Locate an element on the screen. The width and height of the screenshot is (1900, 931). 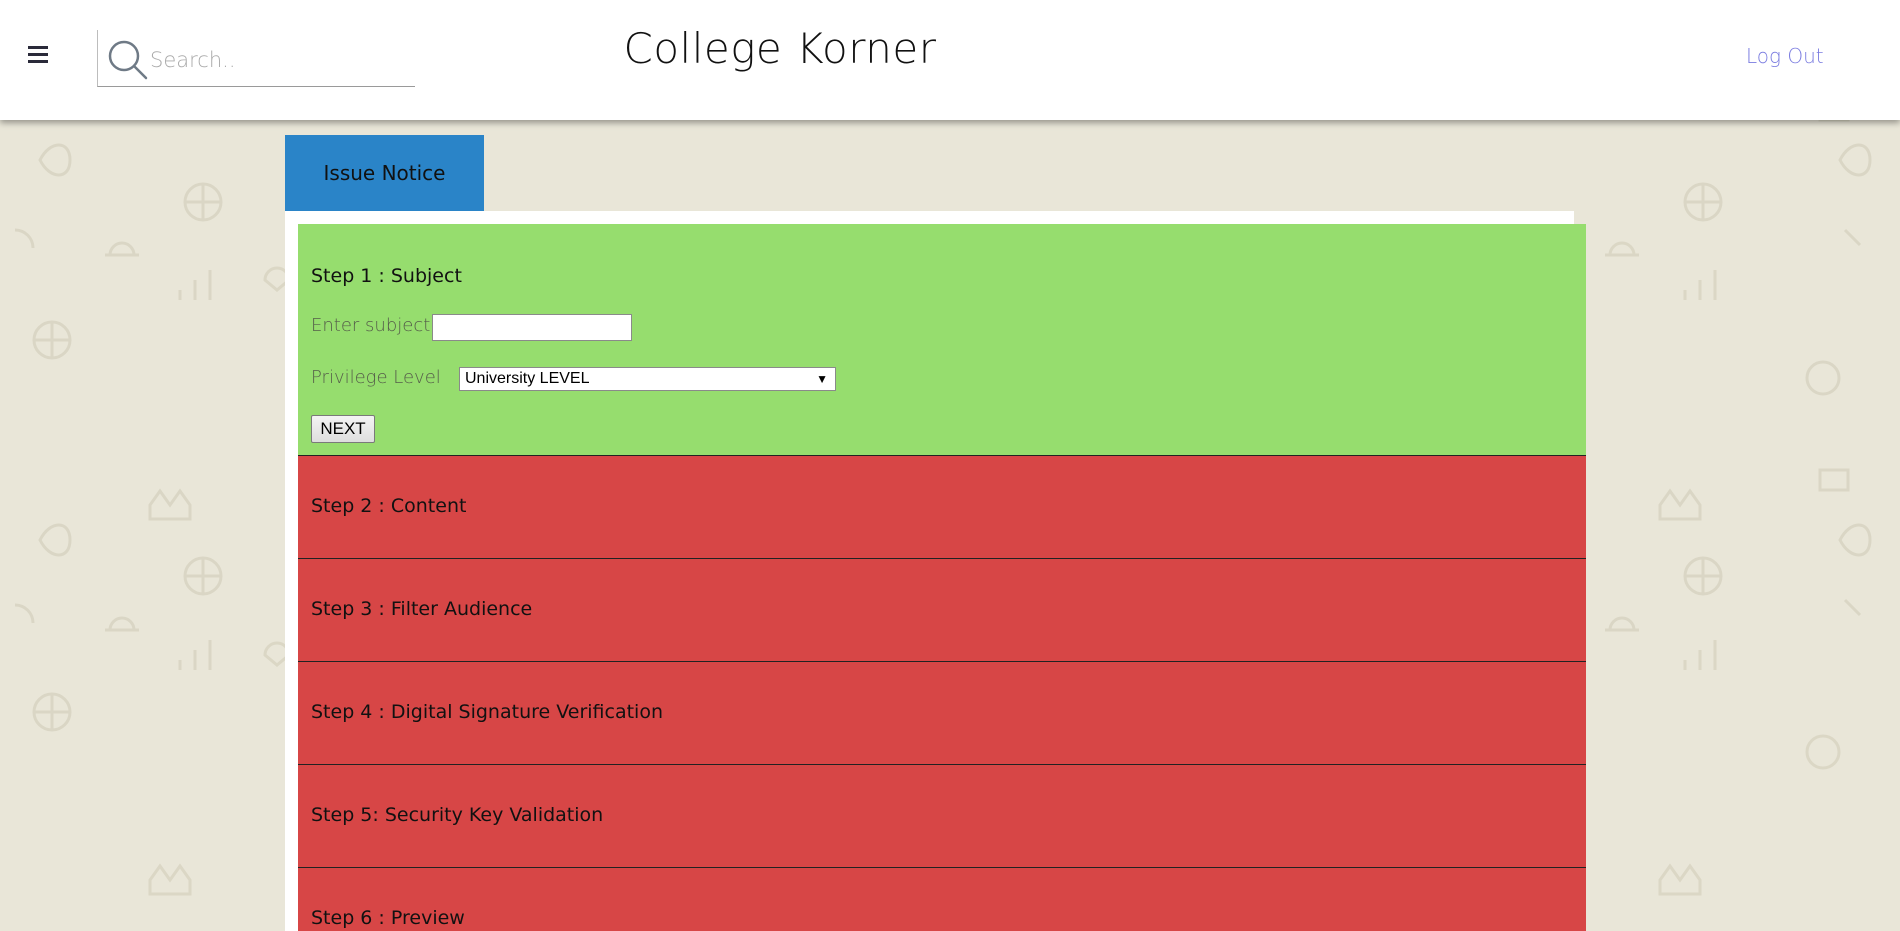
subject-input is located at coordinates (532, 327).